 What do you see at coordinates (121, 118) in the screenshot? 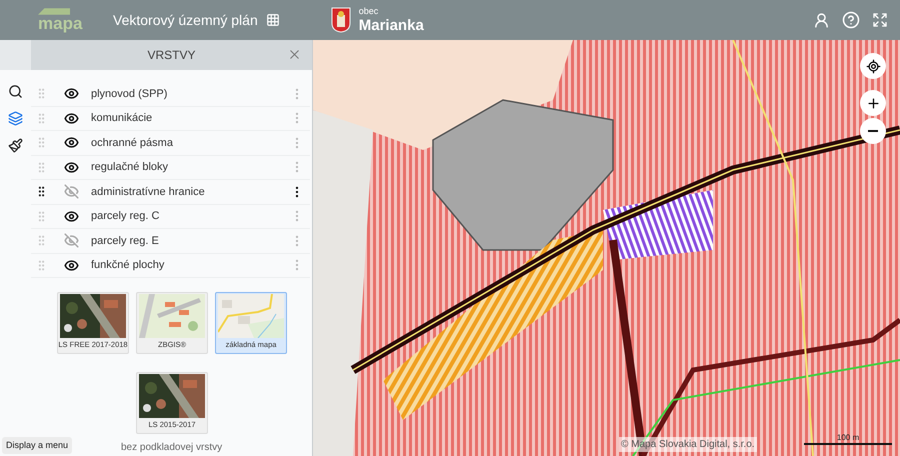
I see `layer-name: komunikácie` at bounding box center [121, 118].